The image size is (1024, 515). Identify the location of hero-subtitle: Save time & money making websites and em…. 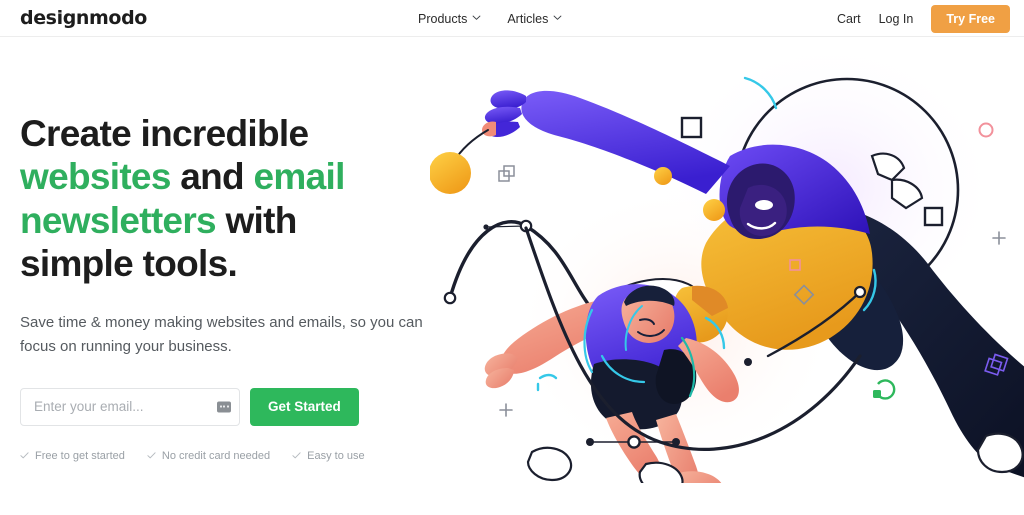
(221, 335).